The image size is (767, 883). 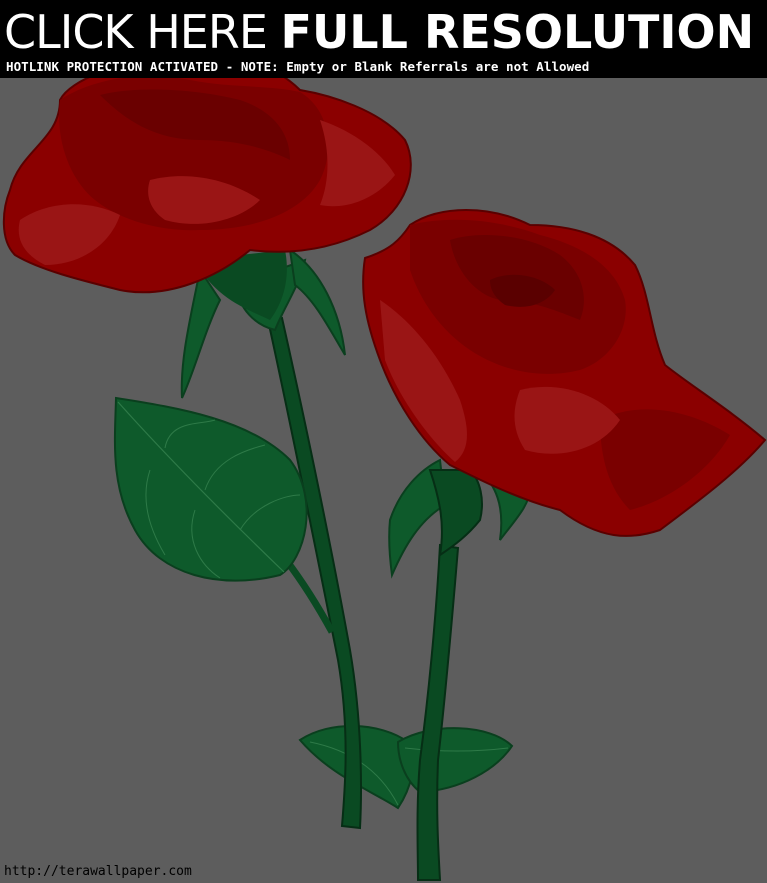 What do you see at coordinates (136, 32) in the screenshot?
I see `banner-headline-light: CLICK HERE` at bounding box center [136, 32].